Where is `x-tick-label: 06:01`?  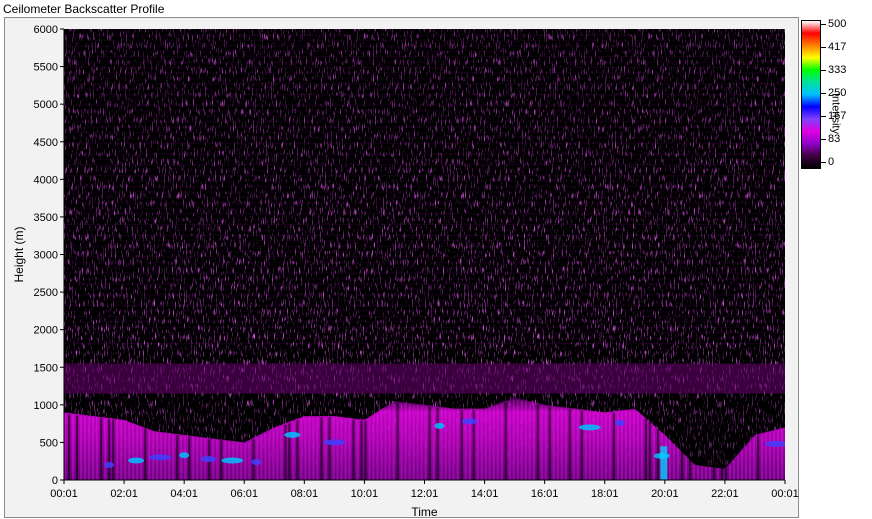 x-tick-label: 06:01 is located at coordinates (244, 494).